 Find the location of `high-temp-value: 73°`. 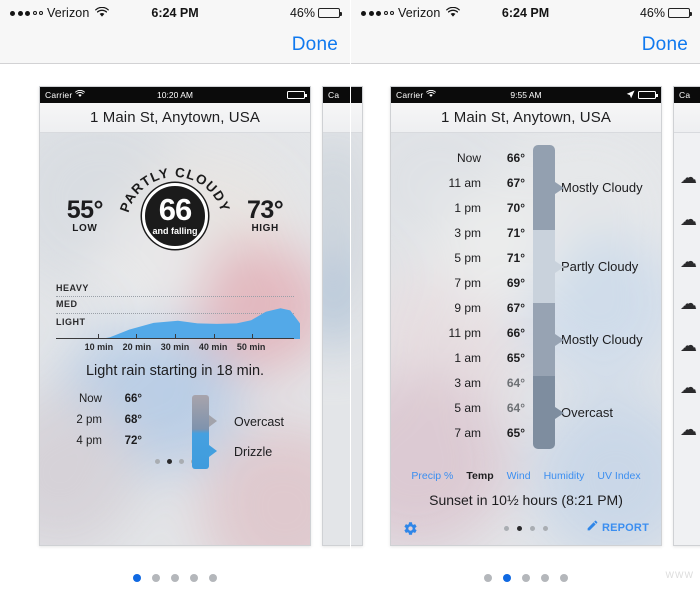

high-temp-value: 73° is located at coordinates (265, 210).